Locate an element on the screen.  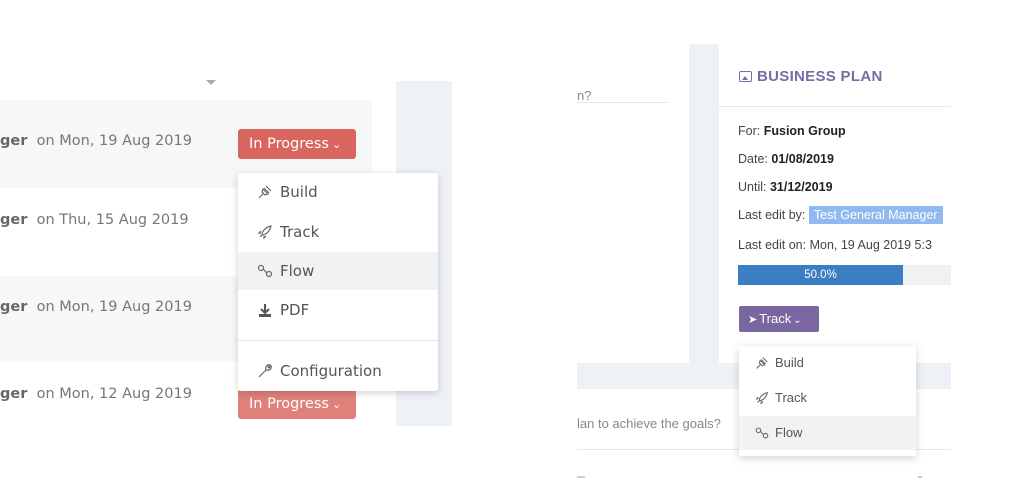
info-last-edit-on: Last edit on: Mon, 19 Aug 2019 5:3 is located at coordinates (835, 245).